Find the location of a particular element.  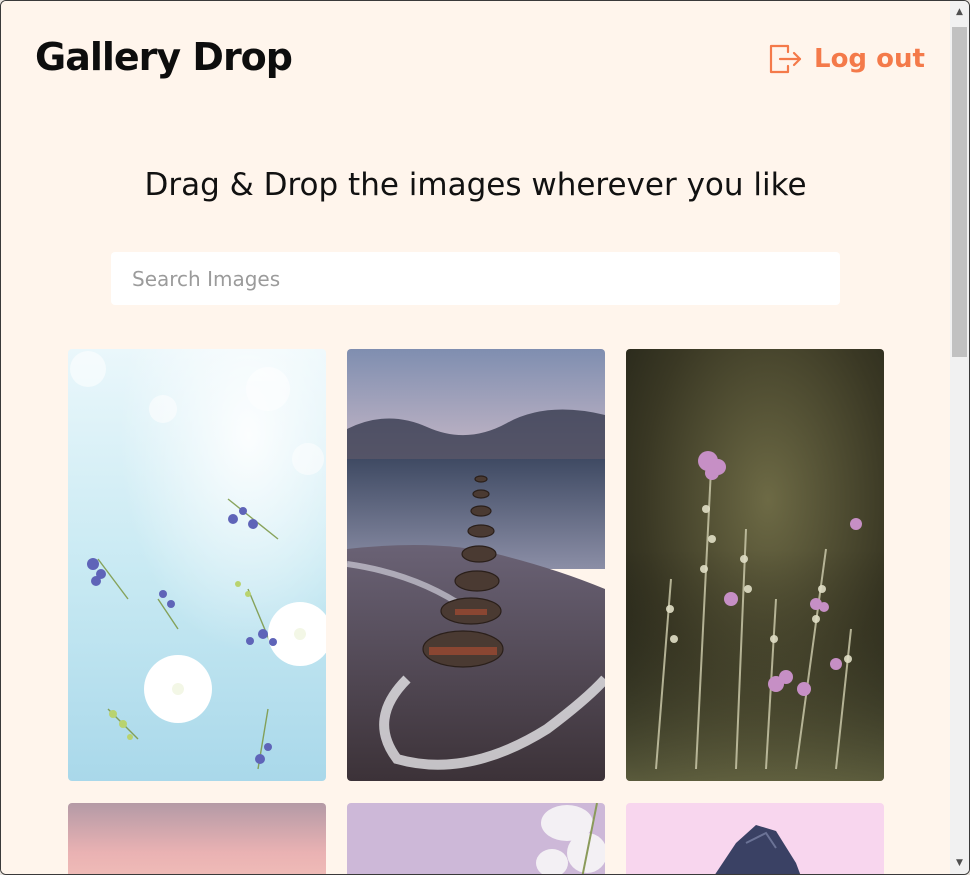

scroll-up-icon: ▲ is located at coordinates (959, 12).